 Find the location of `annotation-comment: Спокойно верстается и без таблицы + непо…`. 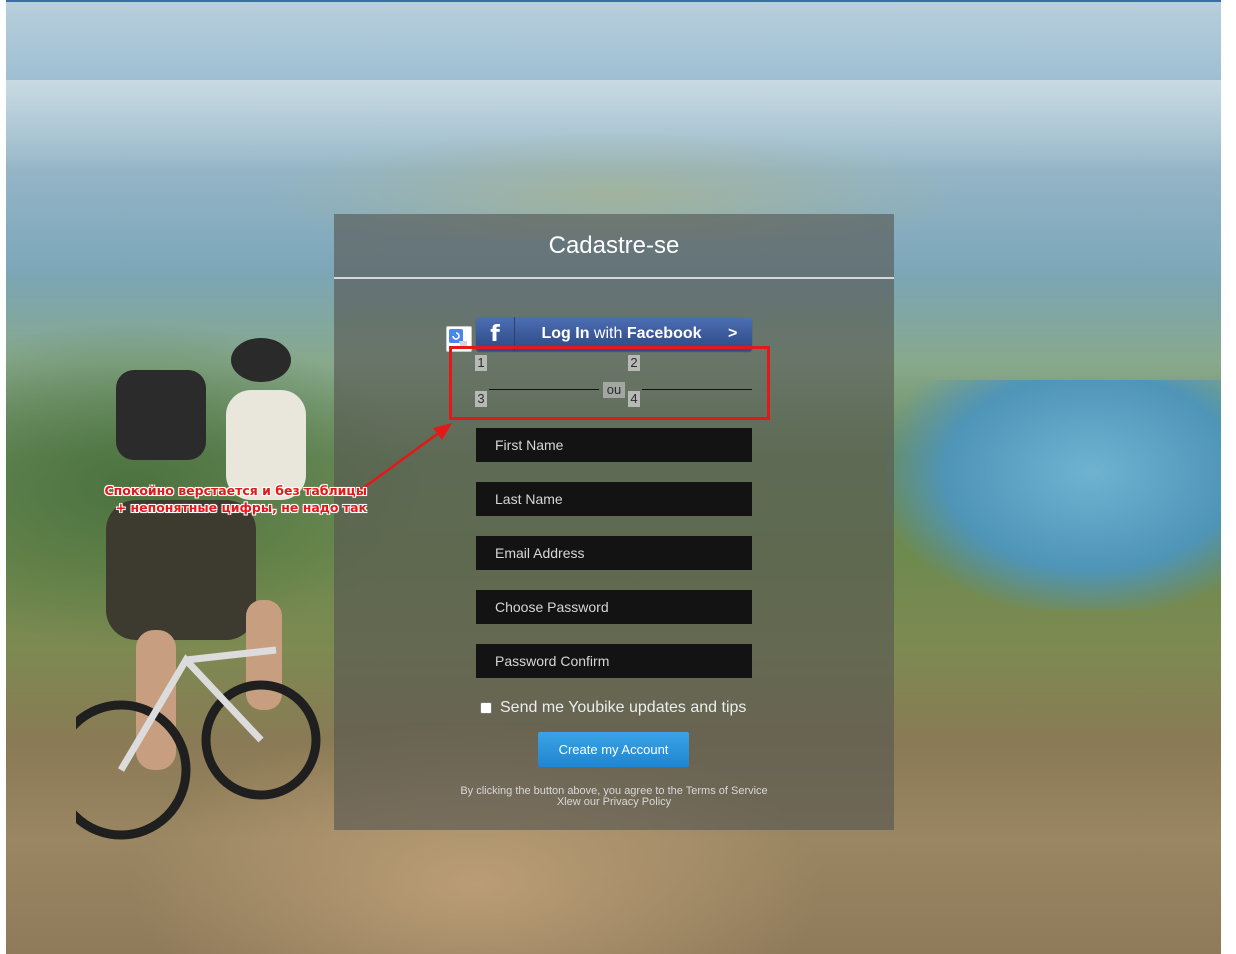

annotation-comment: Спокойно верстается и без таблицы + непо… is located at coordinates (229, 499).